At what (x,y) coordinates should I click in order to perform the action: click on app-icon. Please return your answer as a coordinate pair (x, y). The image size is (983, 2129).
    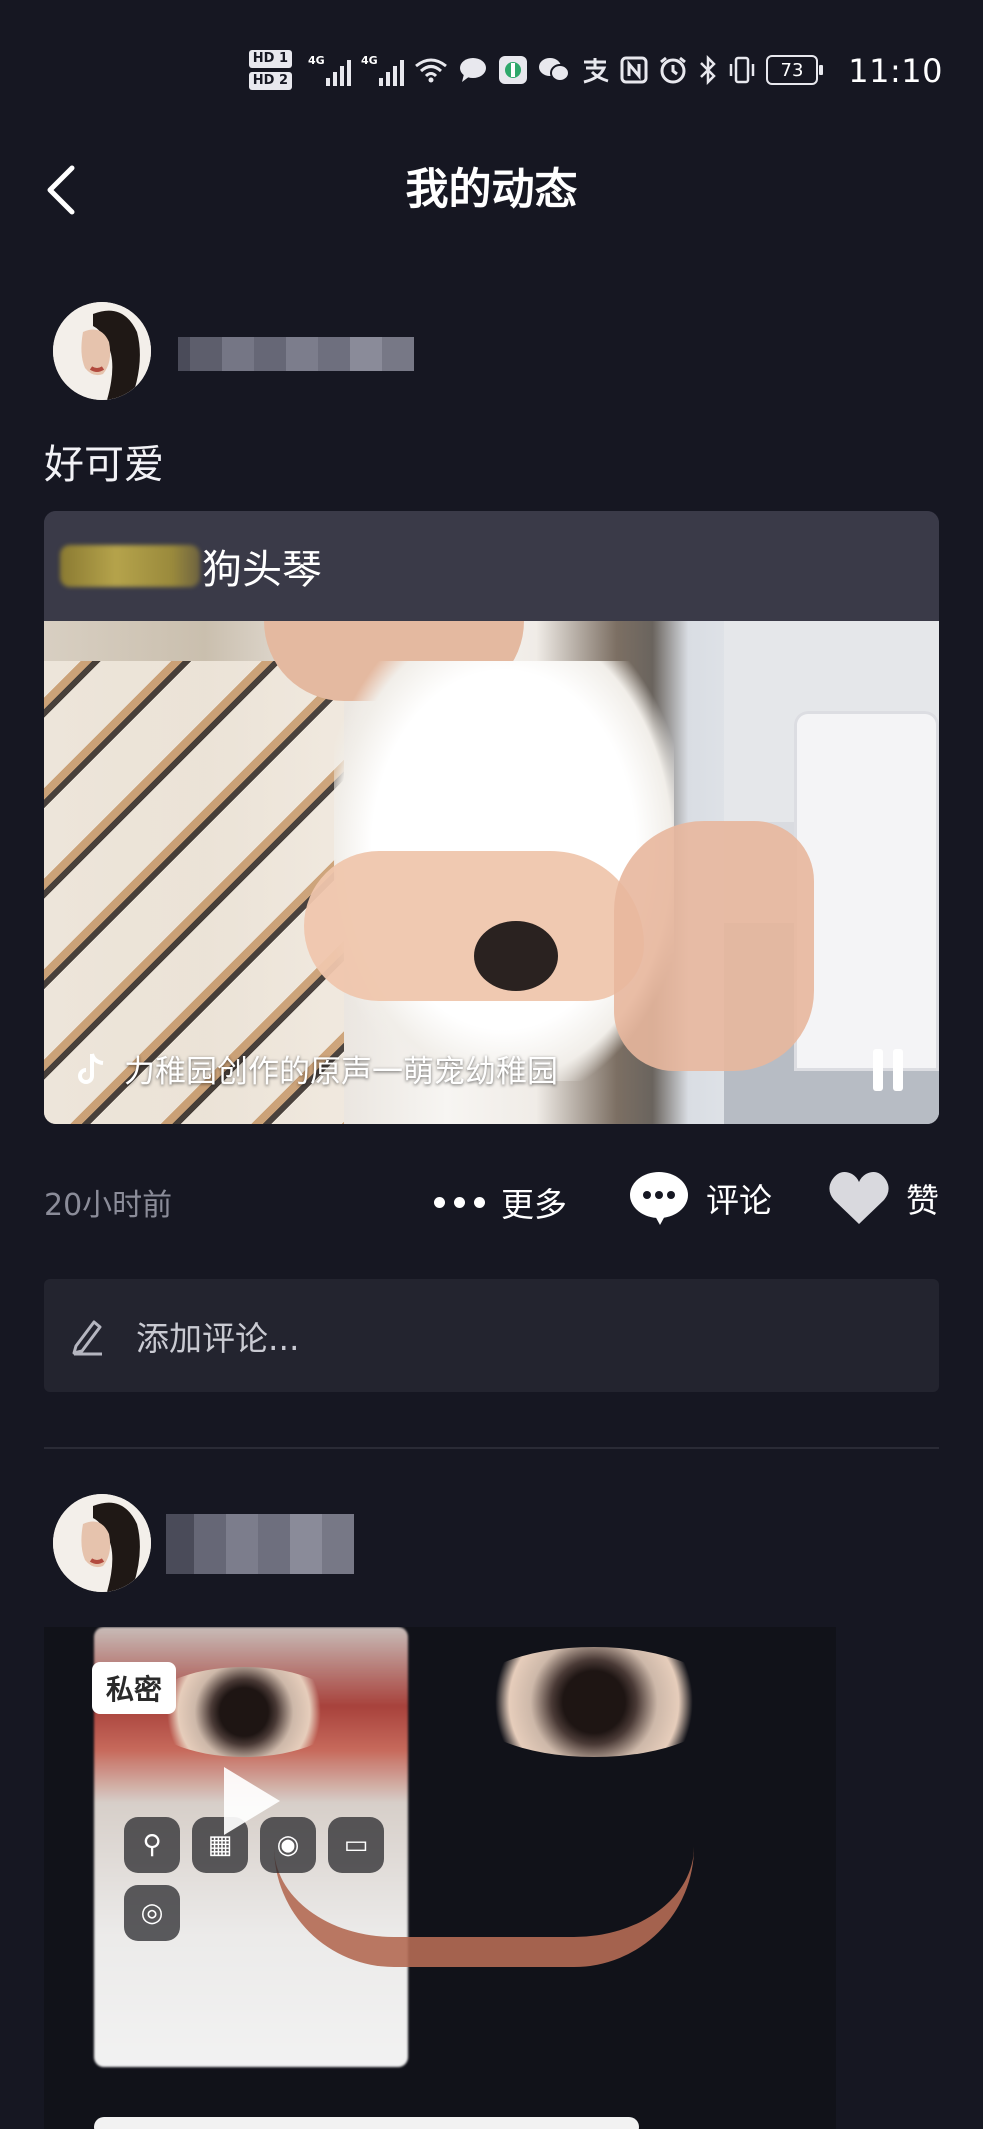
    Looking at the image, I should click on (513, 70).